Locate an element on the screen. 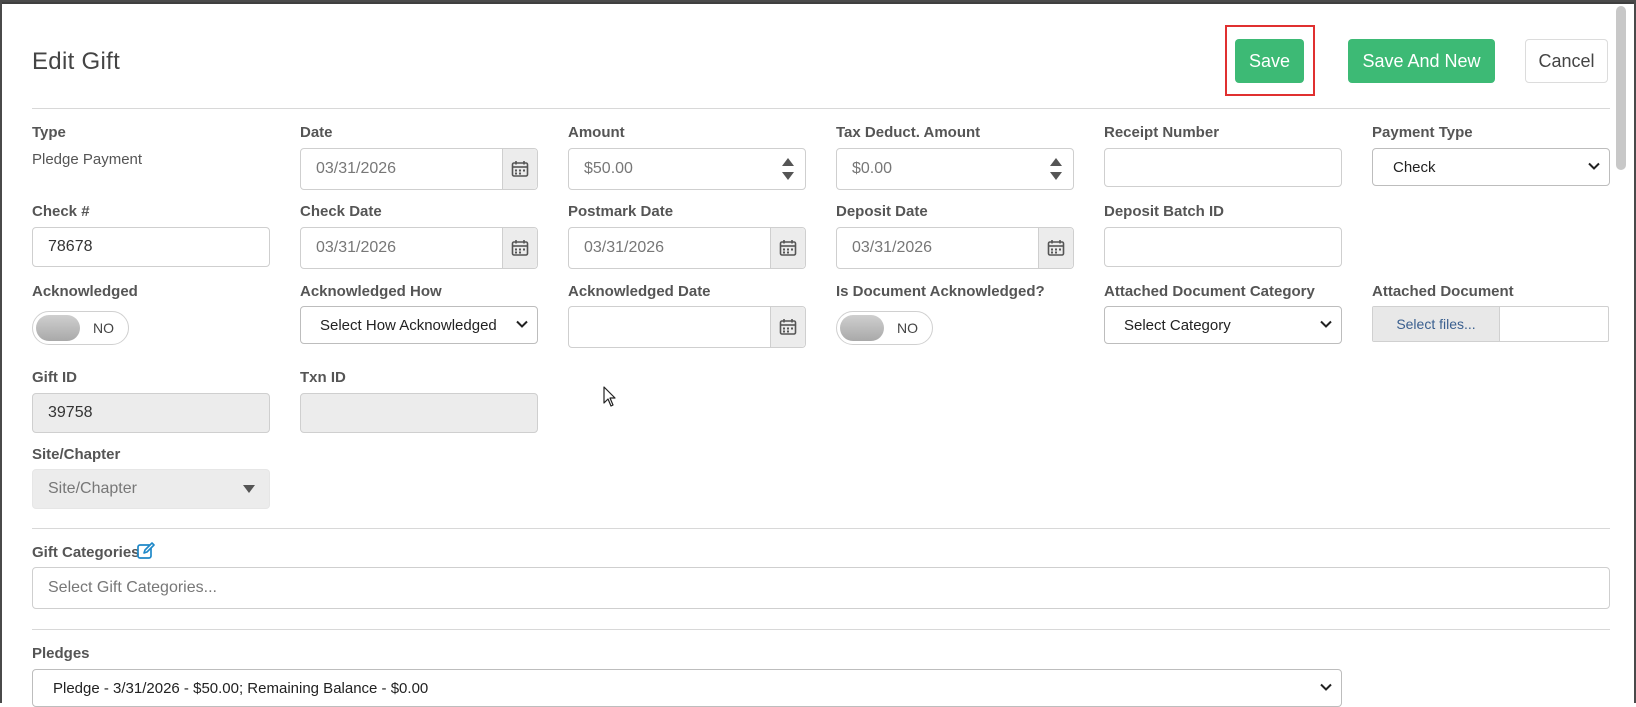 This screenshot has width=1636, height=707. payment-type-label: Payment Type is located at coordinates (1422, 132).